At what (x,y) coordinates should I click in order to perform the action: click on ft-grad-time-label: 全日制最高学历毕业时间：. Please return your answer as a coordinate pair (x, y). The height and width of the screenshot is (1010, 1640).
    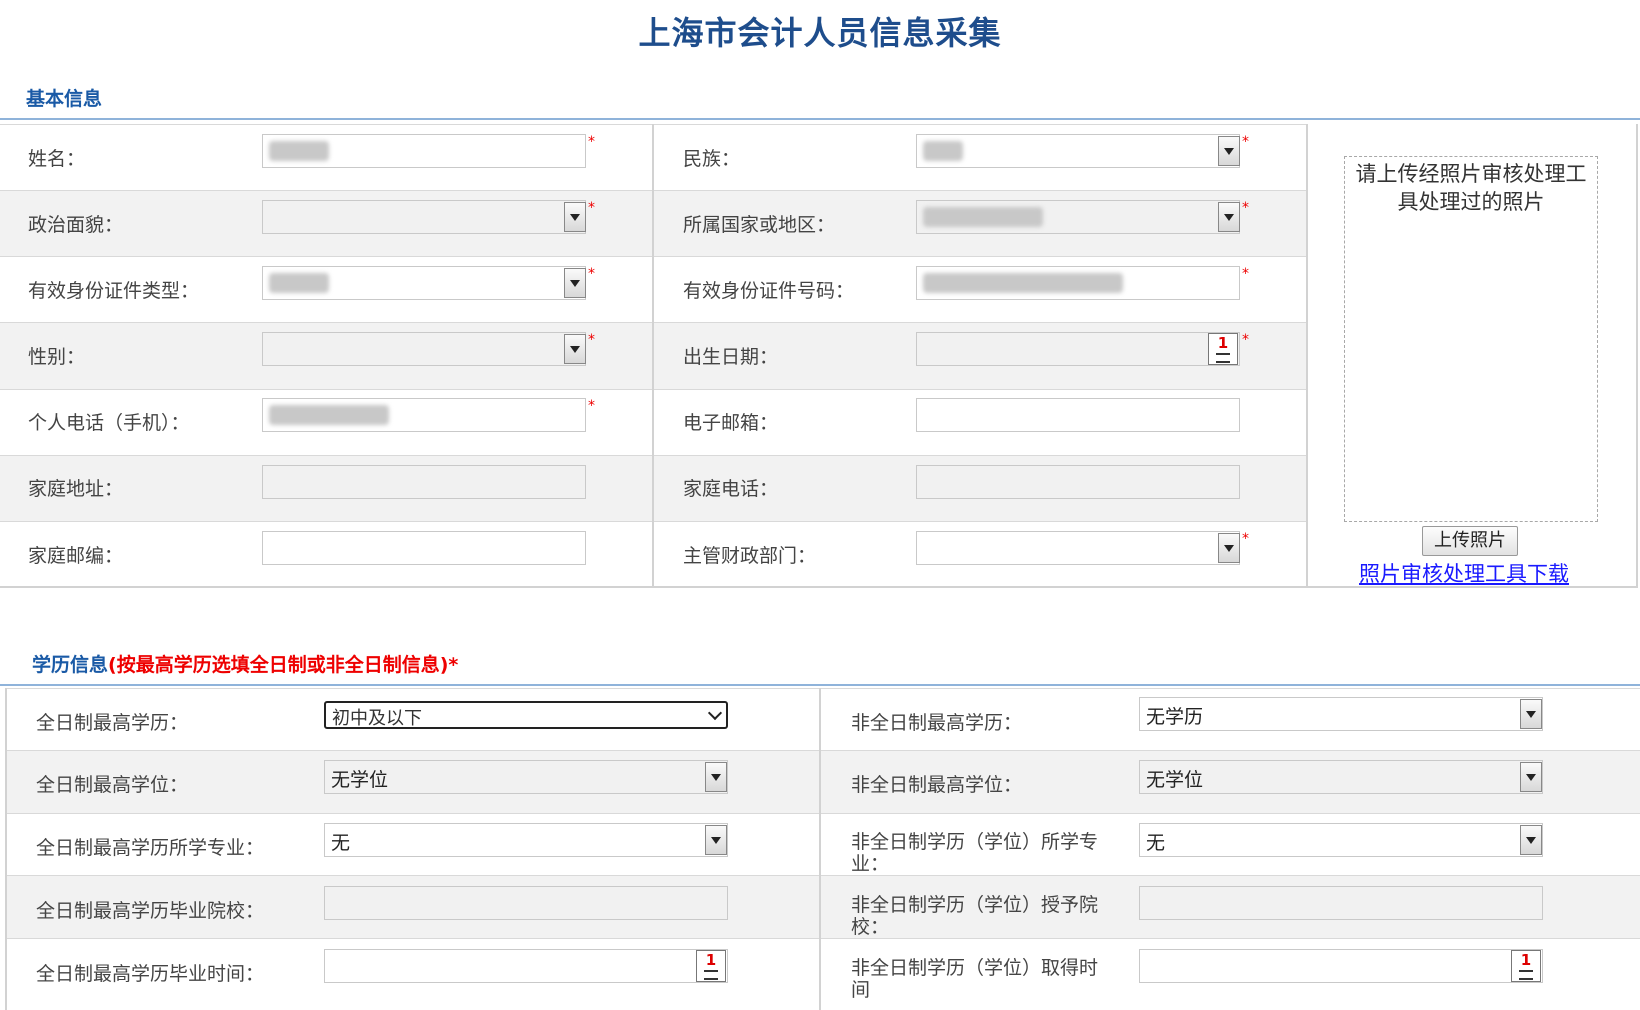
    Looking at the image, I should click on (150, 974).